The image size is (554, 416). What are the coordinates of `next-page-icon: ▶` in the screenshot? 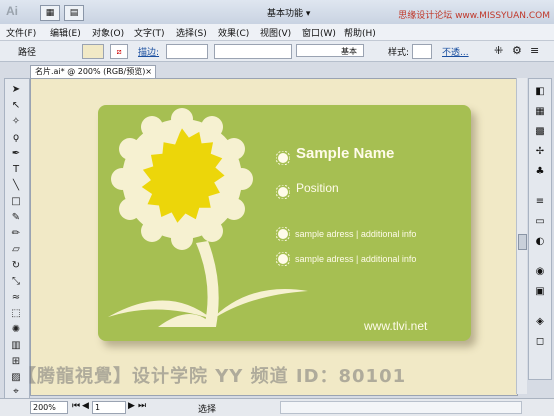 It's located at (131, 406).